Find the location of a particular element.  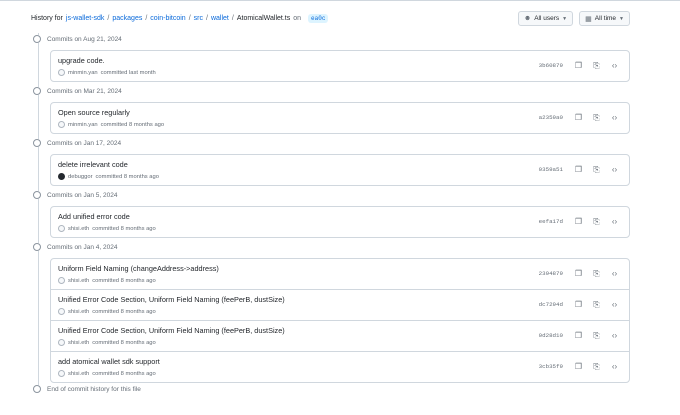

end-of-history-label: End of commit history for this file is located at coordinates (94, 389).